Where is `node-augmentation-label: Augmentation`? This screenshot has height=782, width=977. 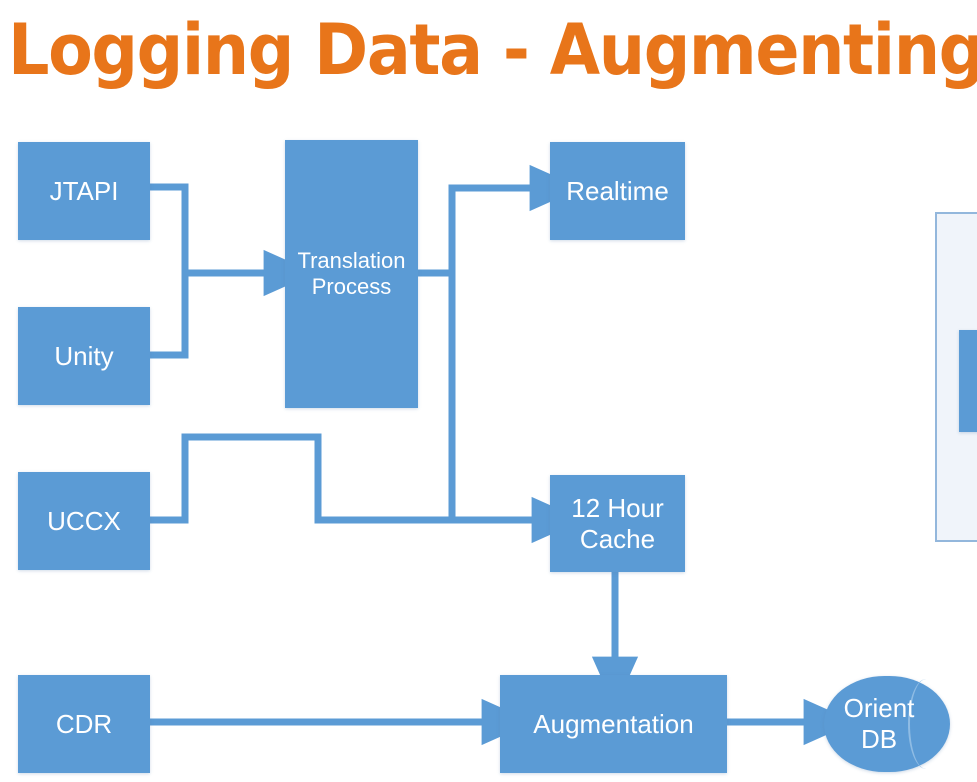 node-augmentation-label: Augmentation is located at coordinates (613, 723).